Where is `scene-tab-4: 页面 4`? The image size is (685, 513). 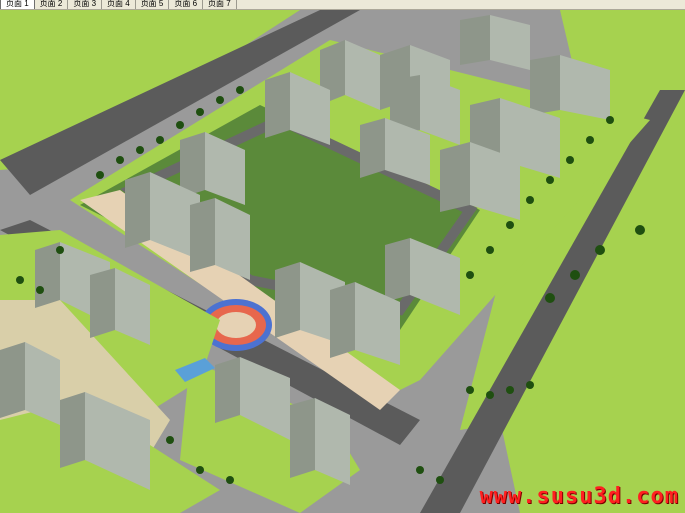 scene-tab-4: 页面 4 is located at coordinates (119, 4).